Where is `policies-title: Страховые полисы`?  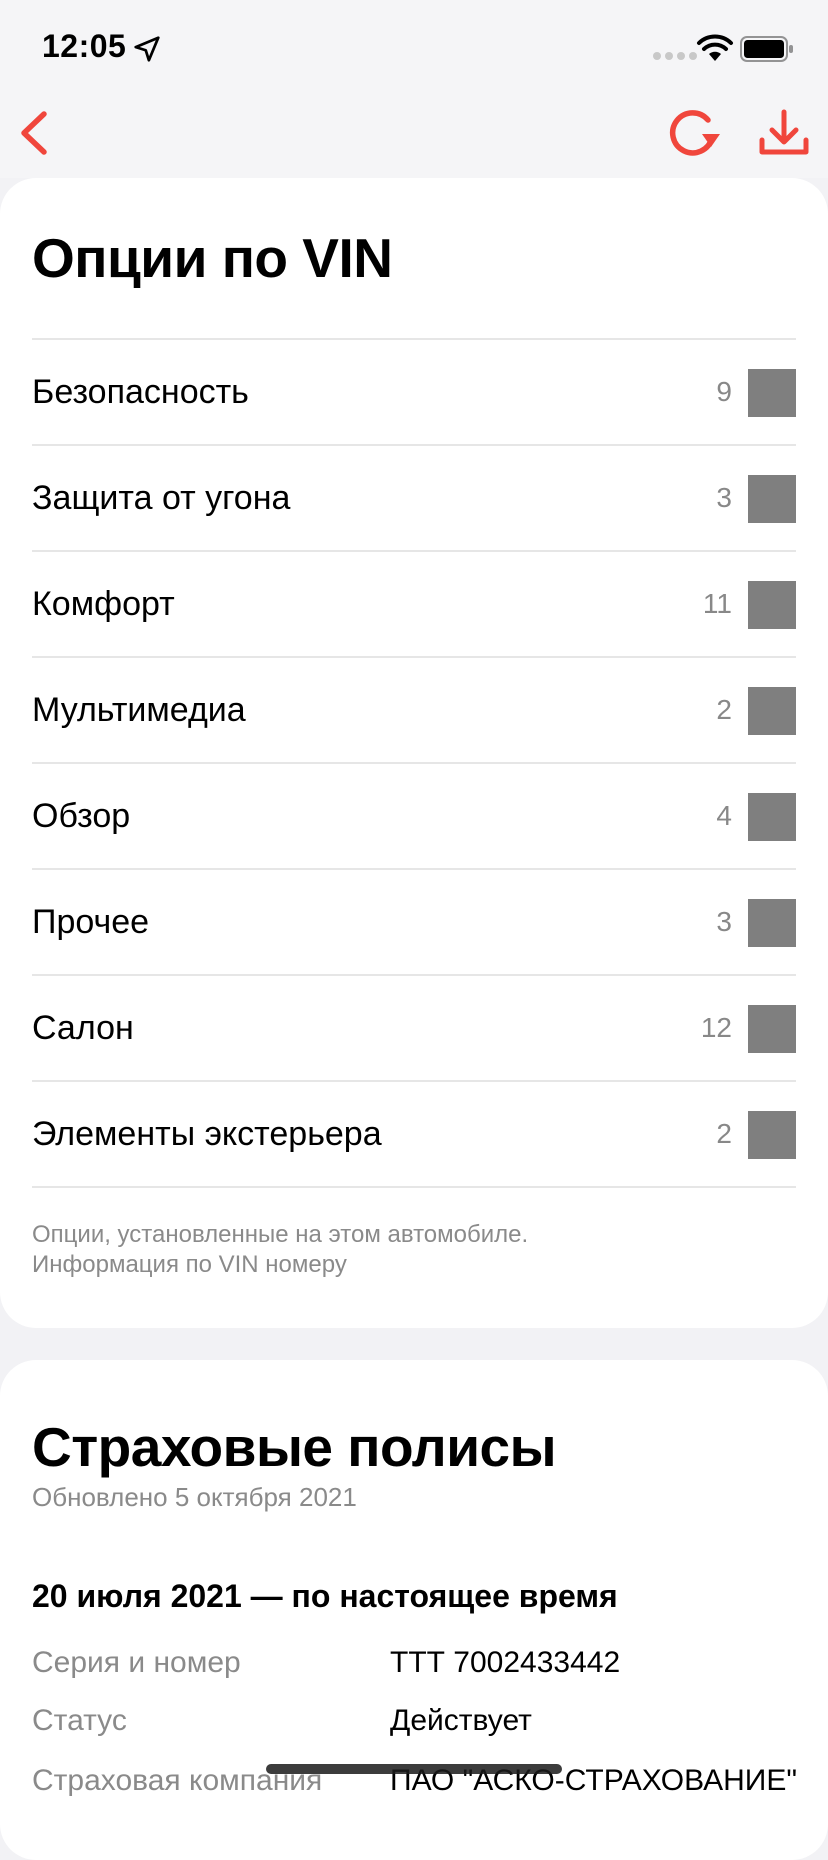 policies-title: Страховые полисы is located at coordinates (294, 1447).